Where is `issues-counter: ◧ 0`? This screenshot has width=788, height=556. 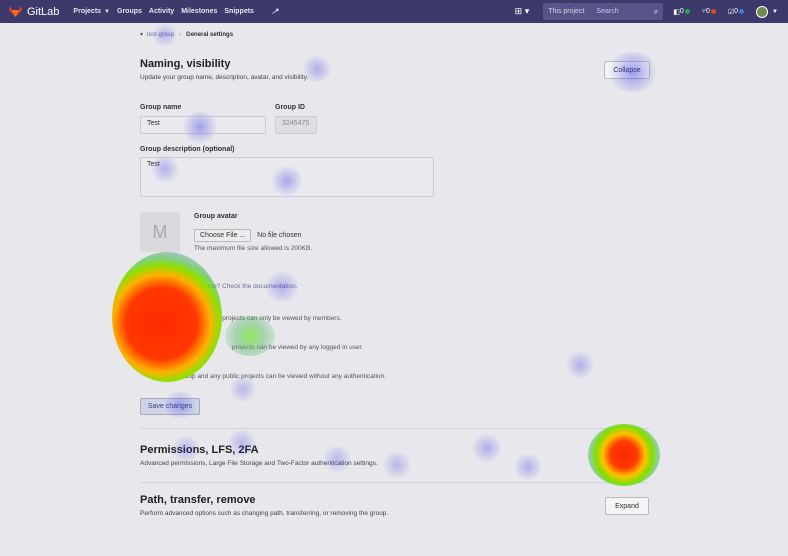 issues-counter: ◧ 0 is located at coordinates (681, 12).